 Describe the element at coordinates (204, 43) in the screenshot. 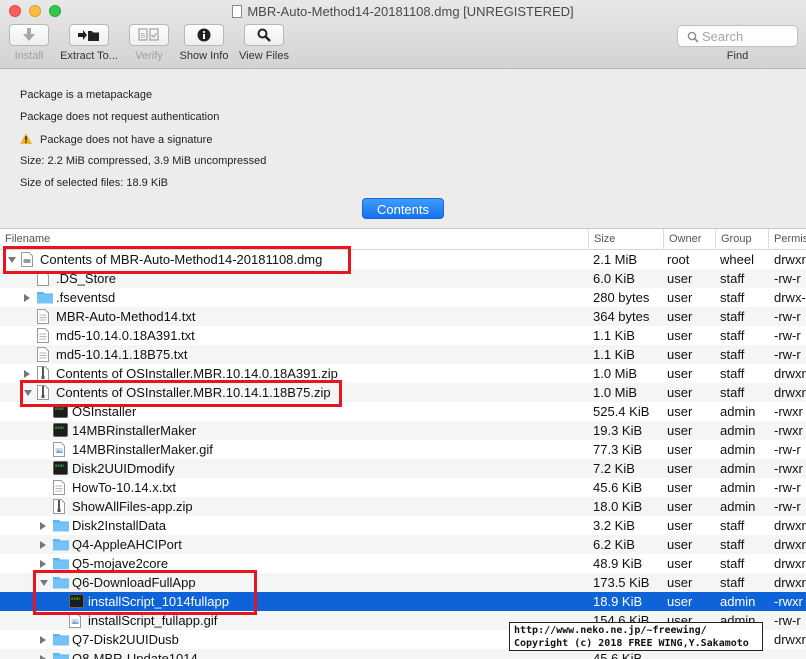

I see `show-info-button: Show Info` at that location.